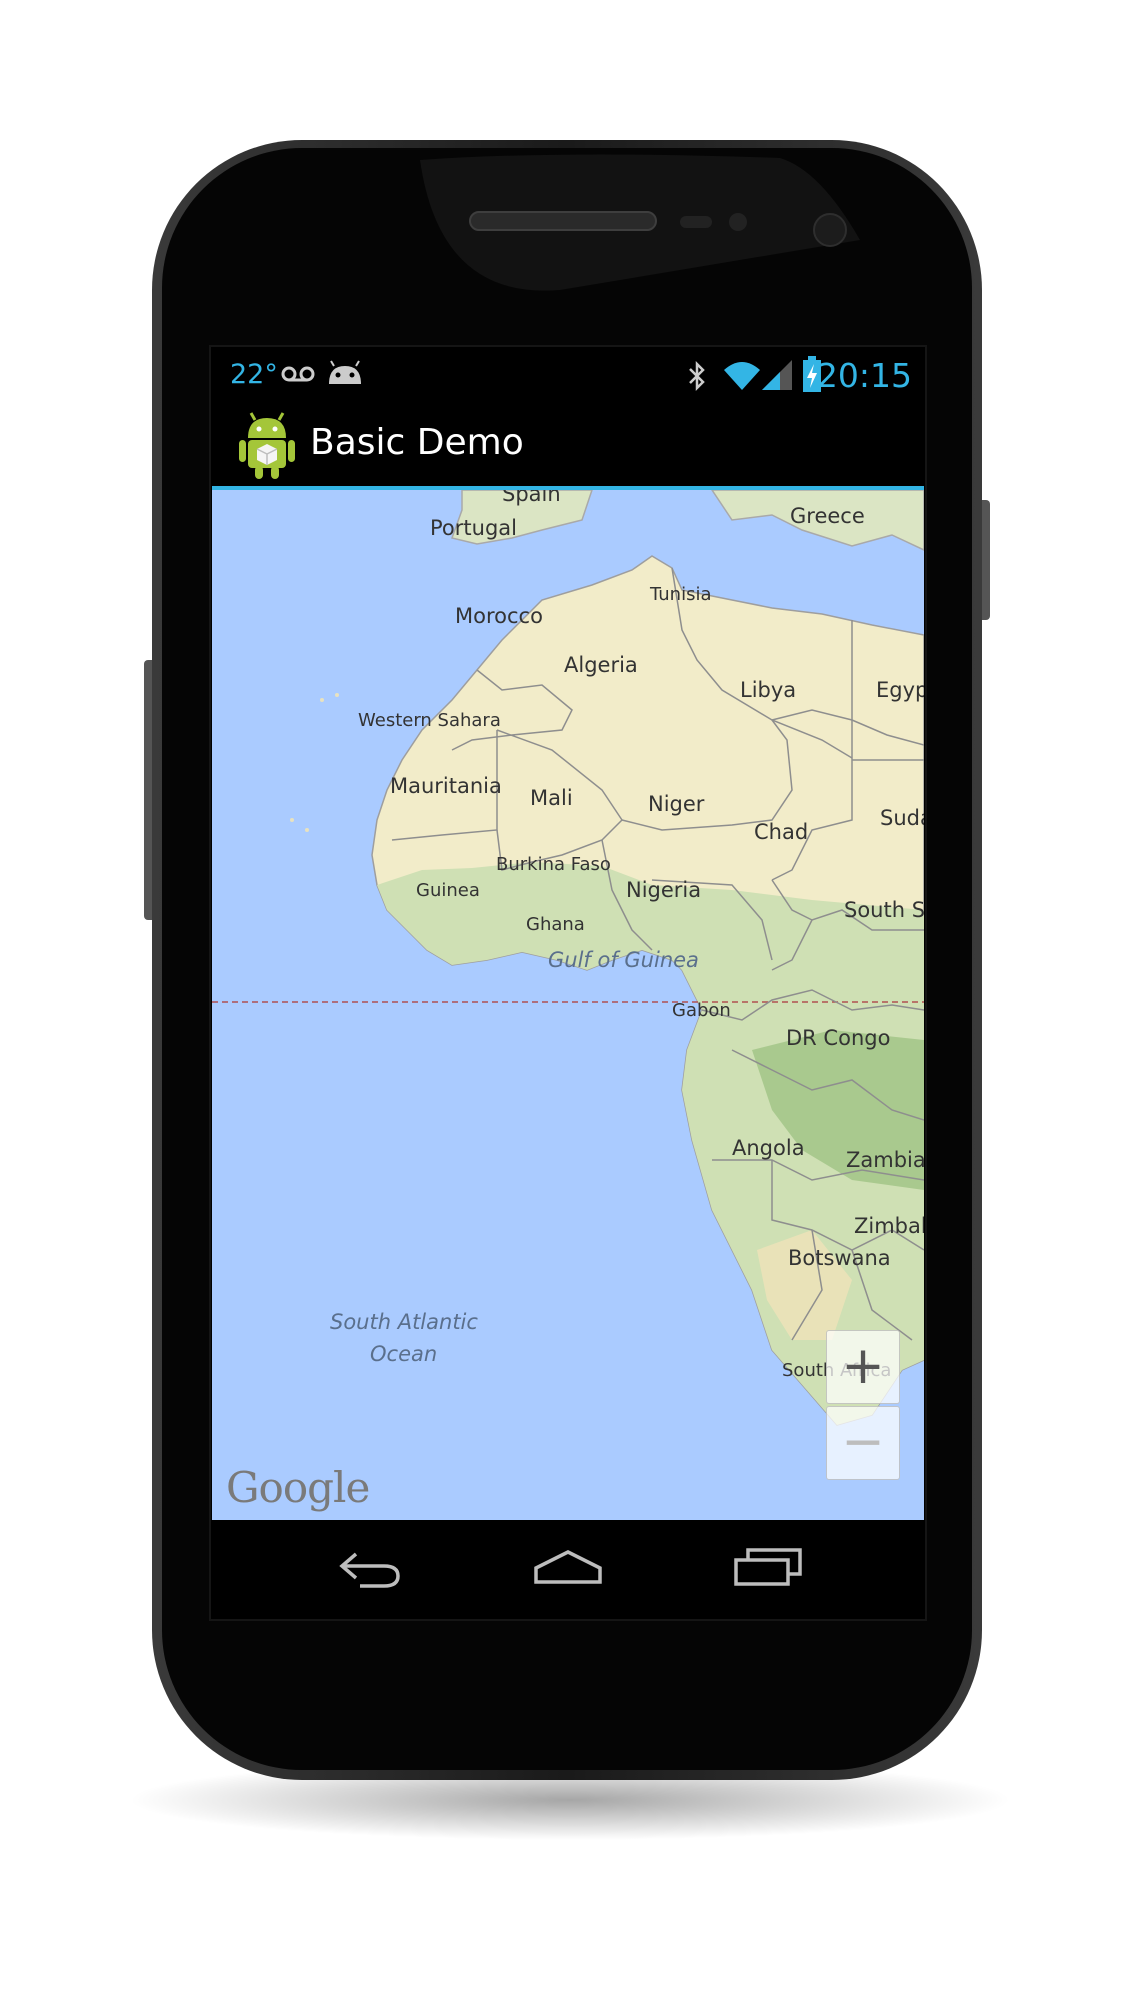 The image size is (1148, 1994). Describe the element at coordinates (531, 498) in the screenshot. I see `map-label-spain: Spain` at that location.